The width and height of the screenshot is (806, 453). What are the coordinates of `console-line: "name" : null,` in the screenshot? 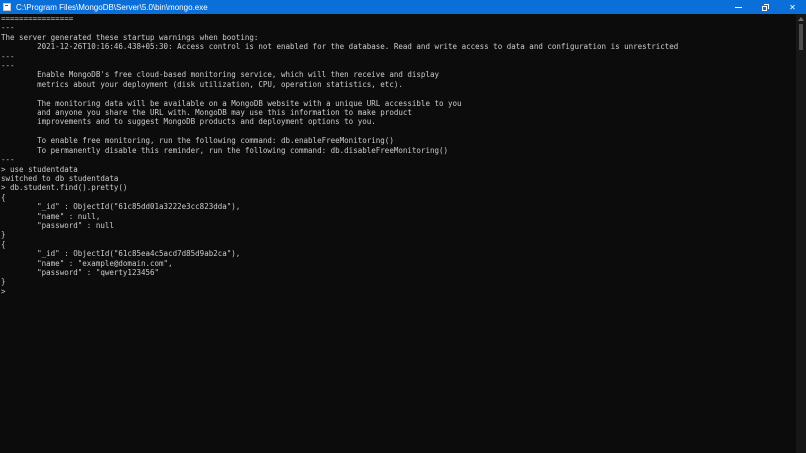 It's located at (51, 216).